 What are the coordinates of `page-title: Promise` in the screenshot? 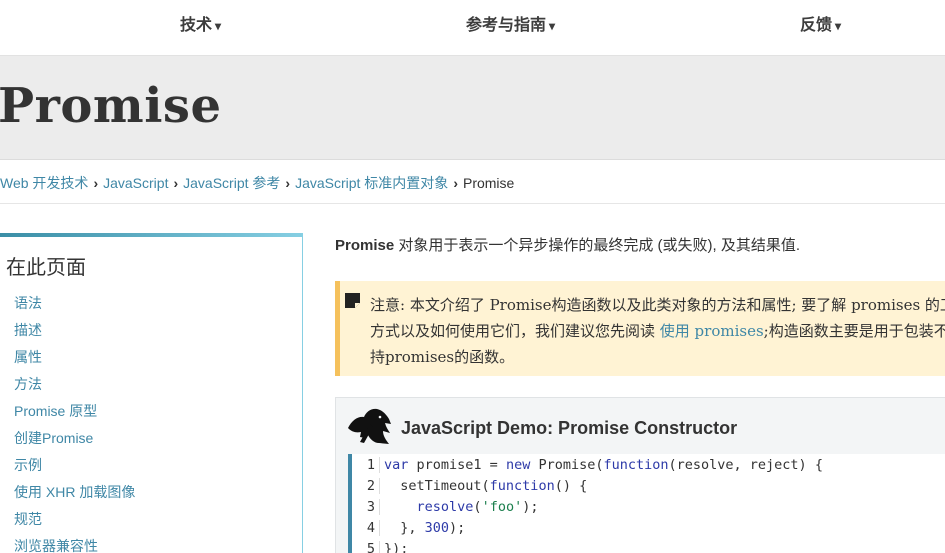 It's located at (111, 106).